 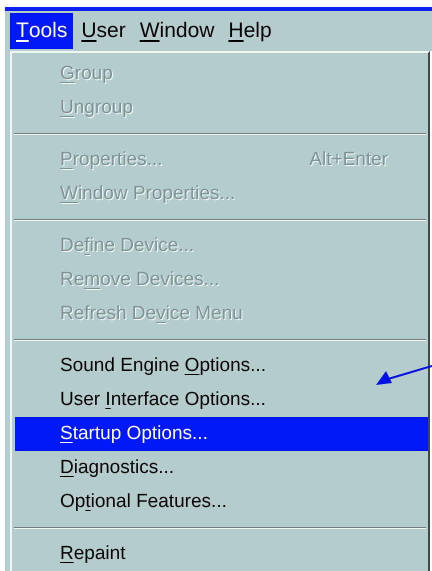 I want to click on menu-bar-item: Window, so click(x=177, y=31).